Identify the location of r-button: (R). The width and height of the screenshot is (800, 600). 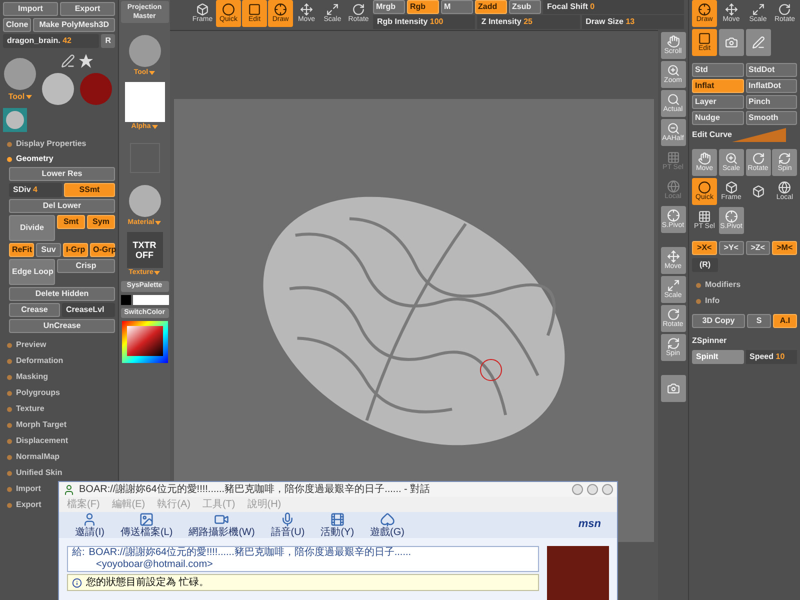
(705, 265).